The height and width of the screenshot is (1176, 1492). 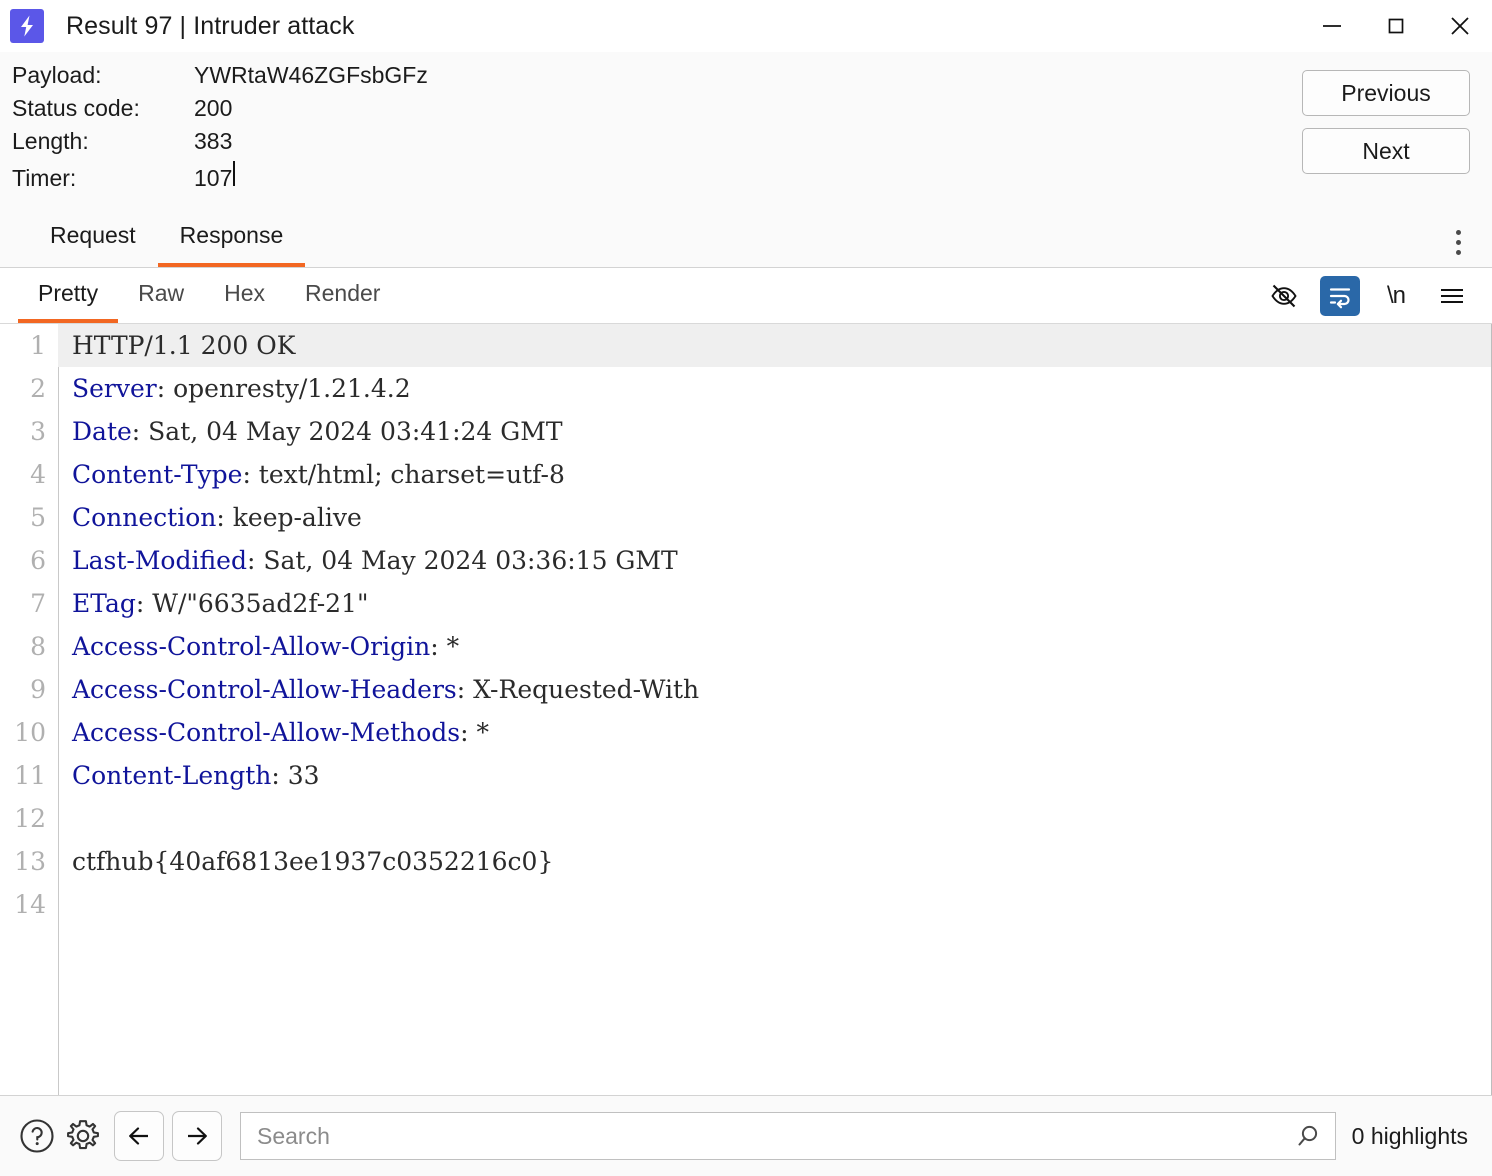 I want to click on line-number: 10, so click(x=30, y=732).